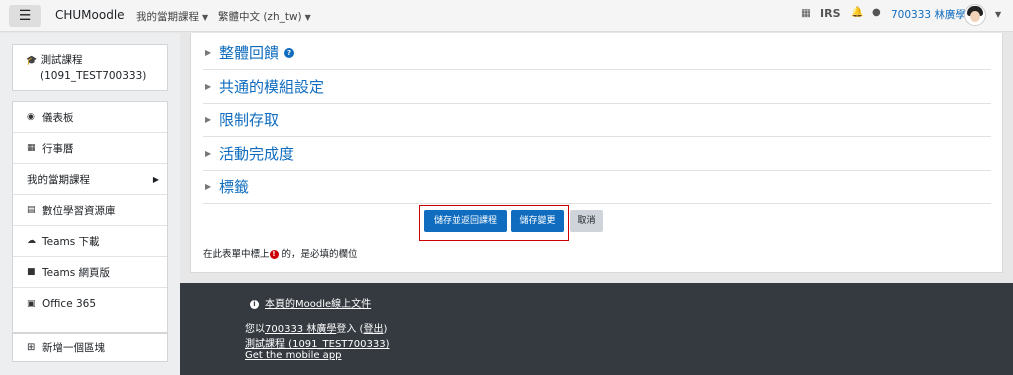 This screenshot has height=375, width=1013. Describe the element at coordinates (31, 241) in the screenshot. I see `cloud-download-icon: ☁` at that location.